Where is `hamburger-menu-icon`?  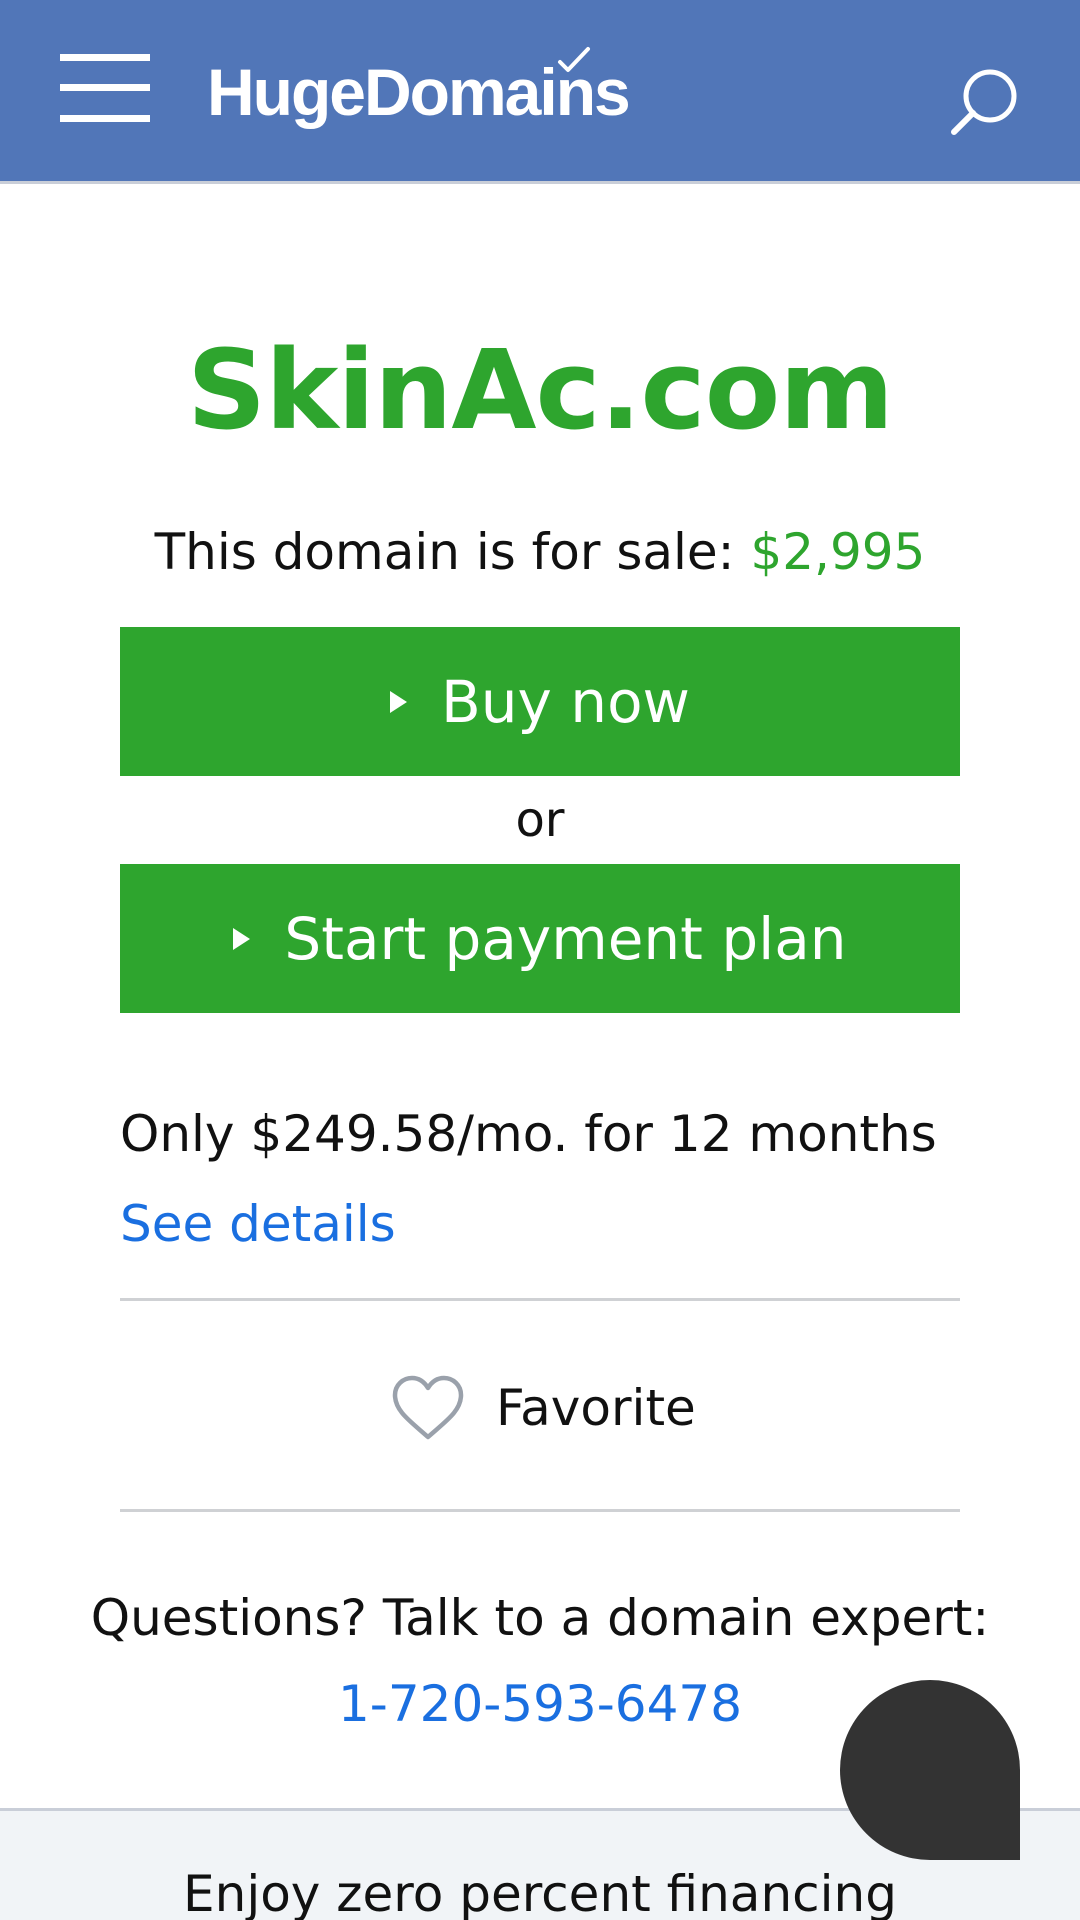 hamburger-menu-icon is located at coordinates (105, 89).